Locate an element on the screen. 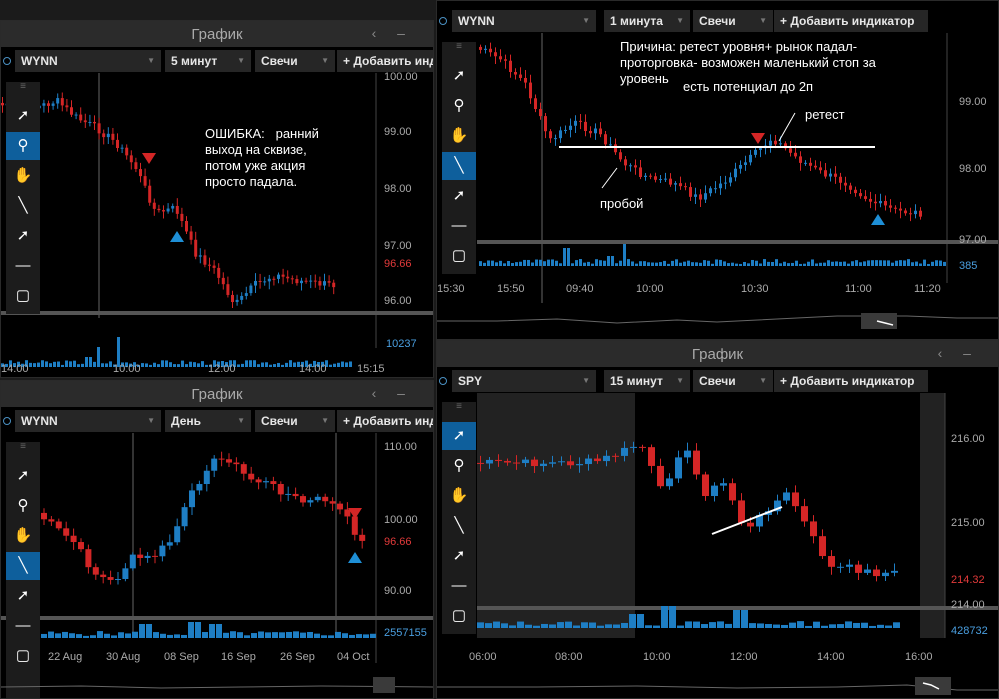  interval-selector: 15 минут ▼ is located at coordinates (647, 381).